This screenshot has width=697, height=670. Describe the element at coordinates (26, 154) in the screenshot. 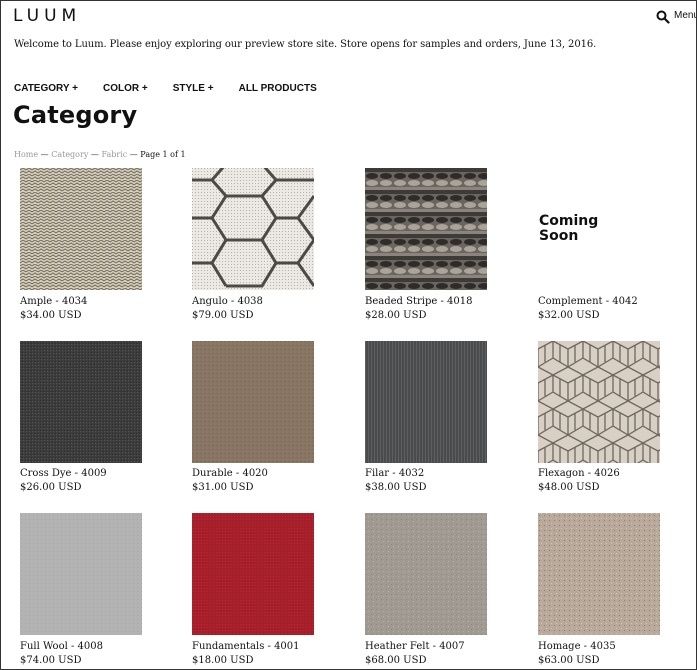

I see `breadcrumb-home: Home` at that location.